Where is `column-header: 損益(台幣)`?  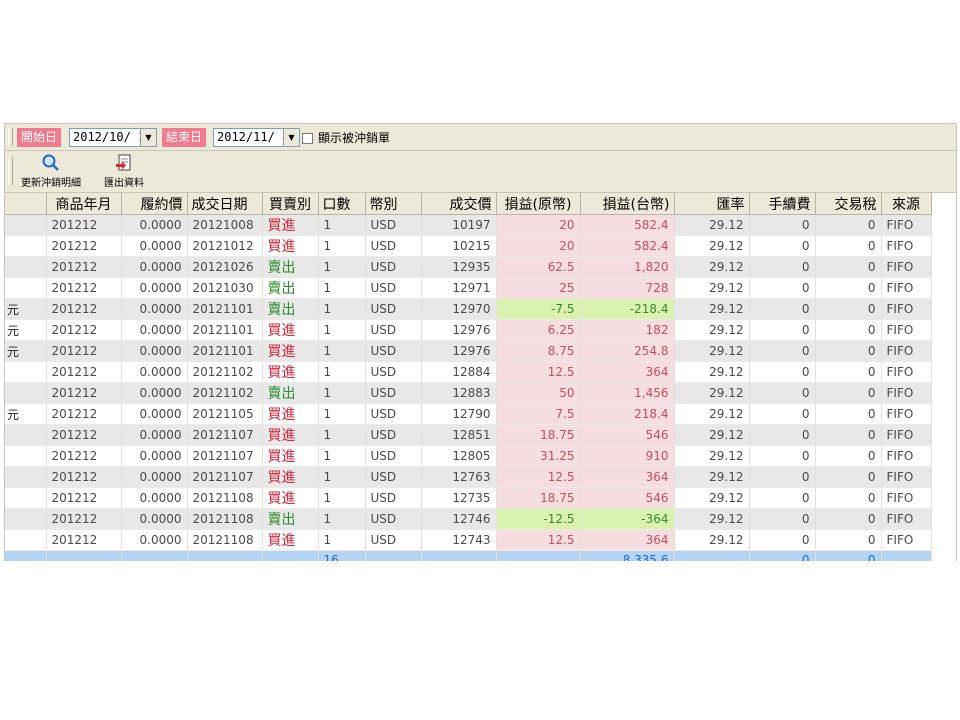
column-header: 損益(台幣) is located at coordinates (627, 204).